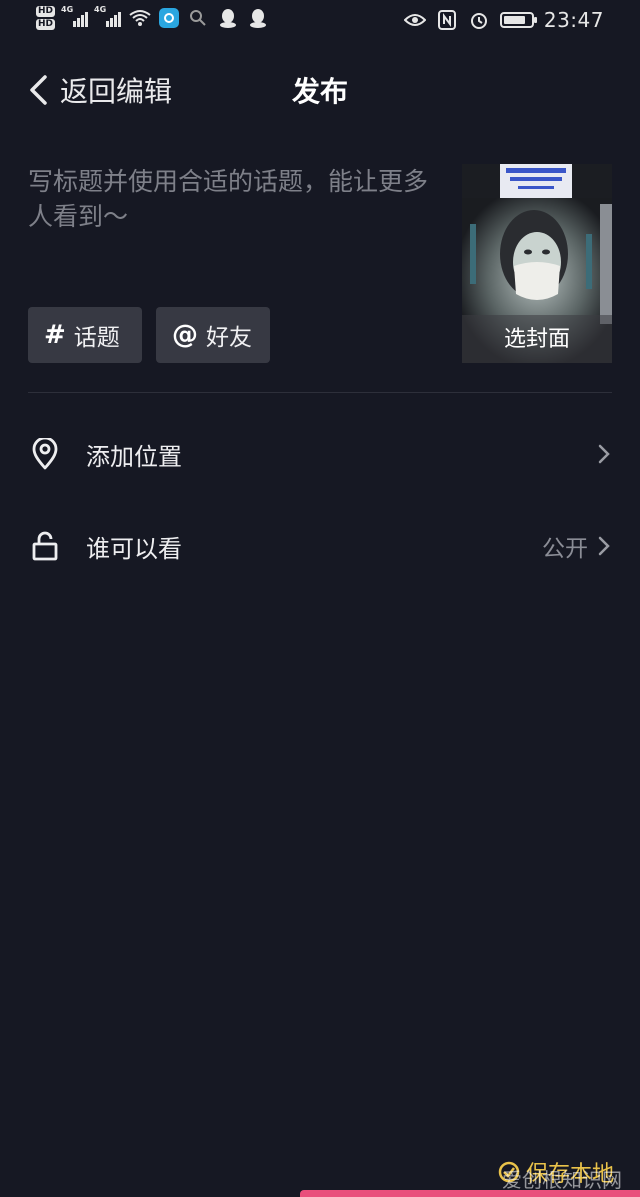  I want to click on battery-fill, so click(514, 20).